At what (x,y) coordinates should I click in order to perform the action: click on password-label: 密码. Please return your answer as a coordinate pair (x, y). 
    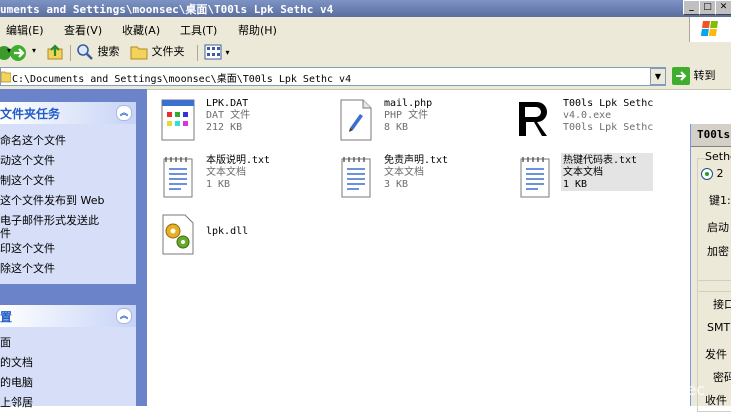
    Looking at the image, I should click on (722, 377).